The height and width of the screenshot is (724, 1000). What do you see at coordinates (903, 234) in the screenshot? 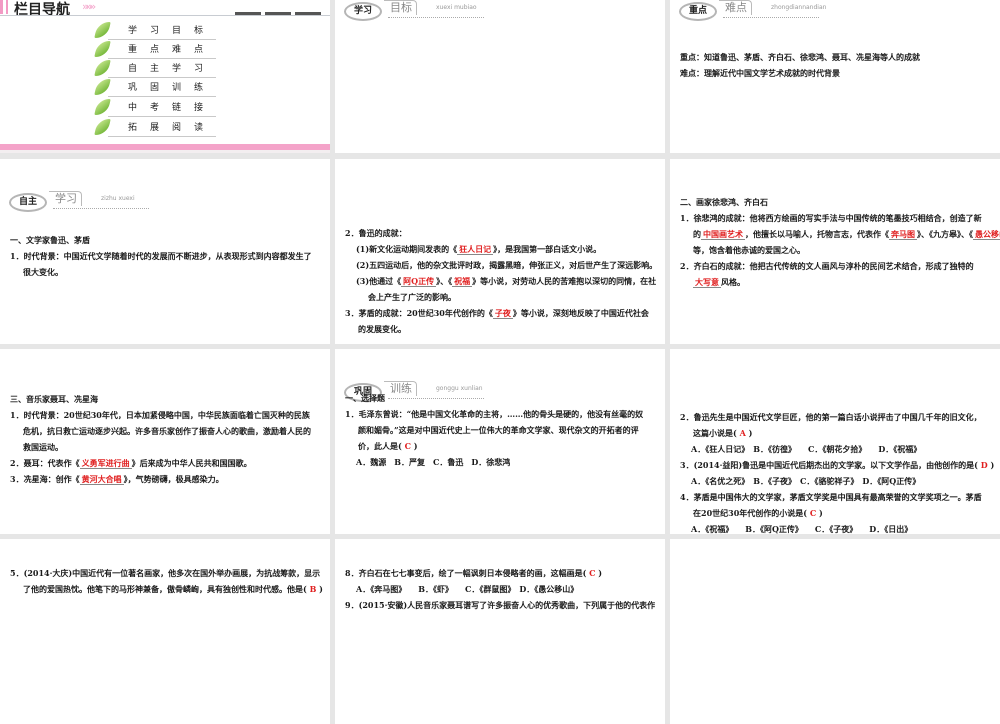
I see `answer-blank: 奔马图` at bounding box center [903, 234].